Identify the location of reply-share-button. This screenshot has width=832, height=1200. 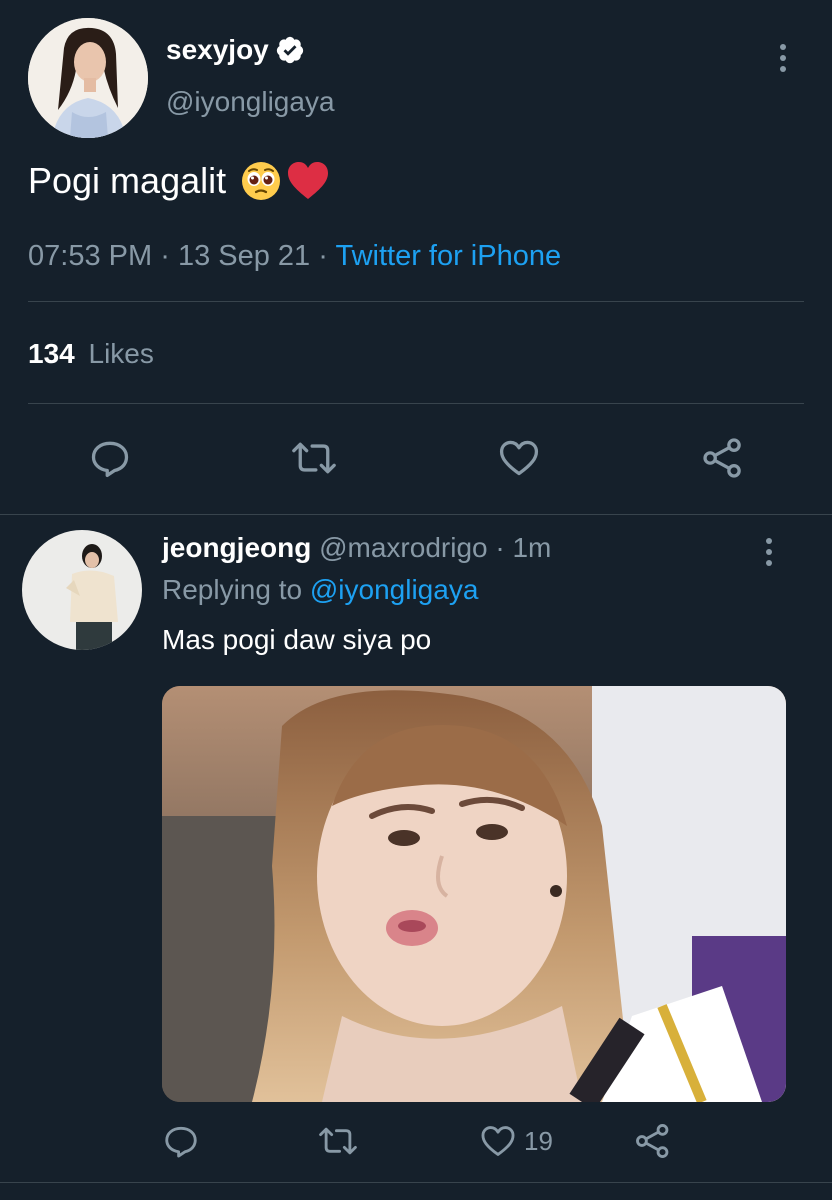
(653, 1141).